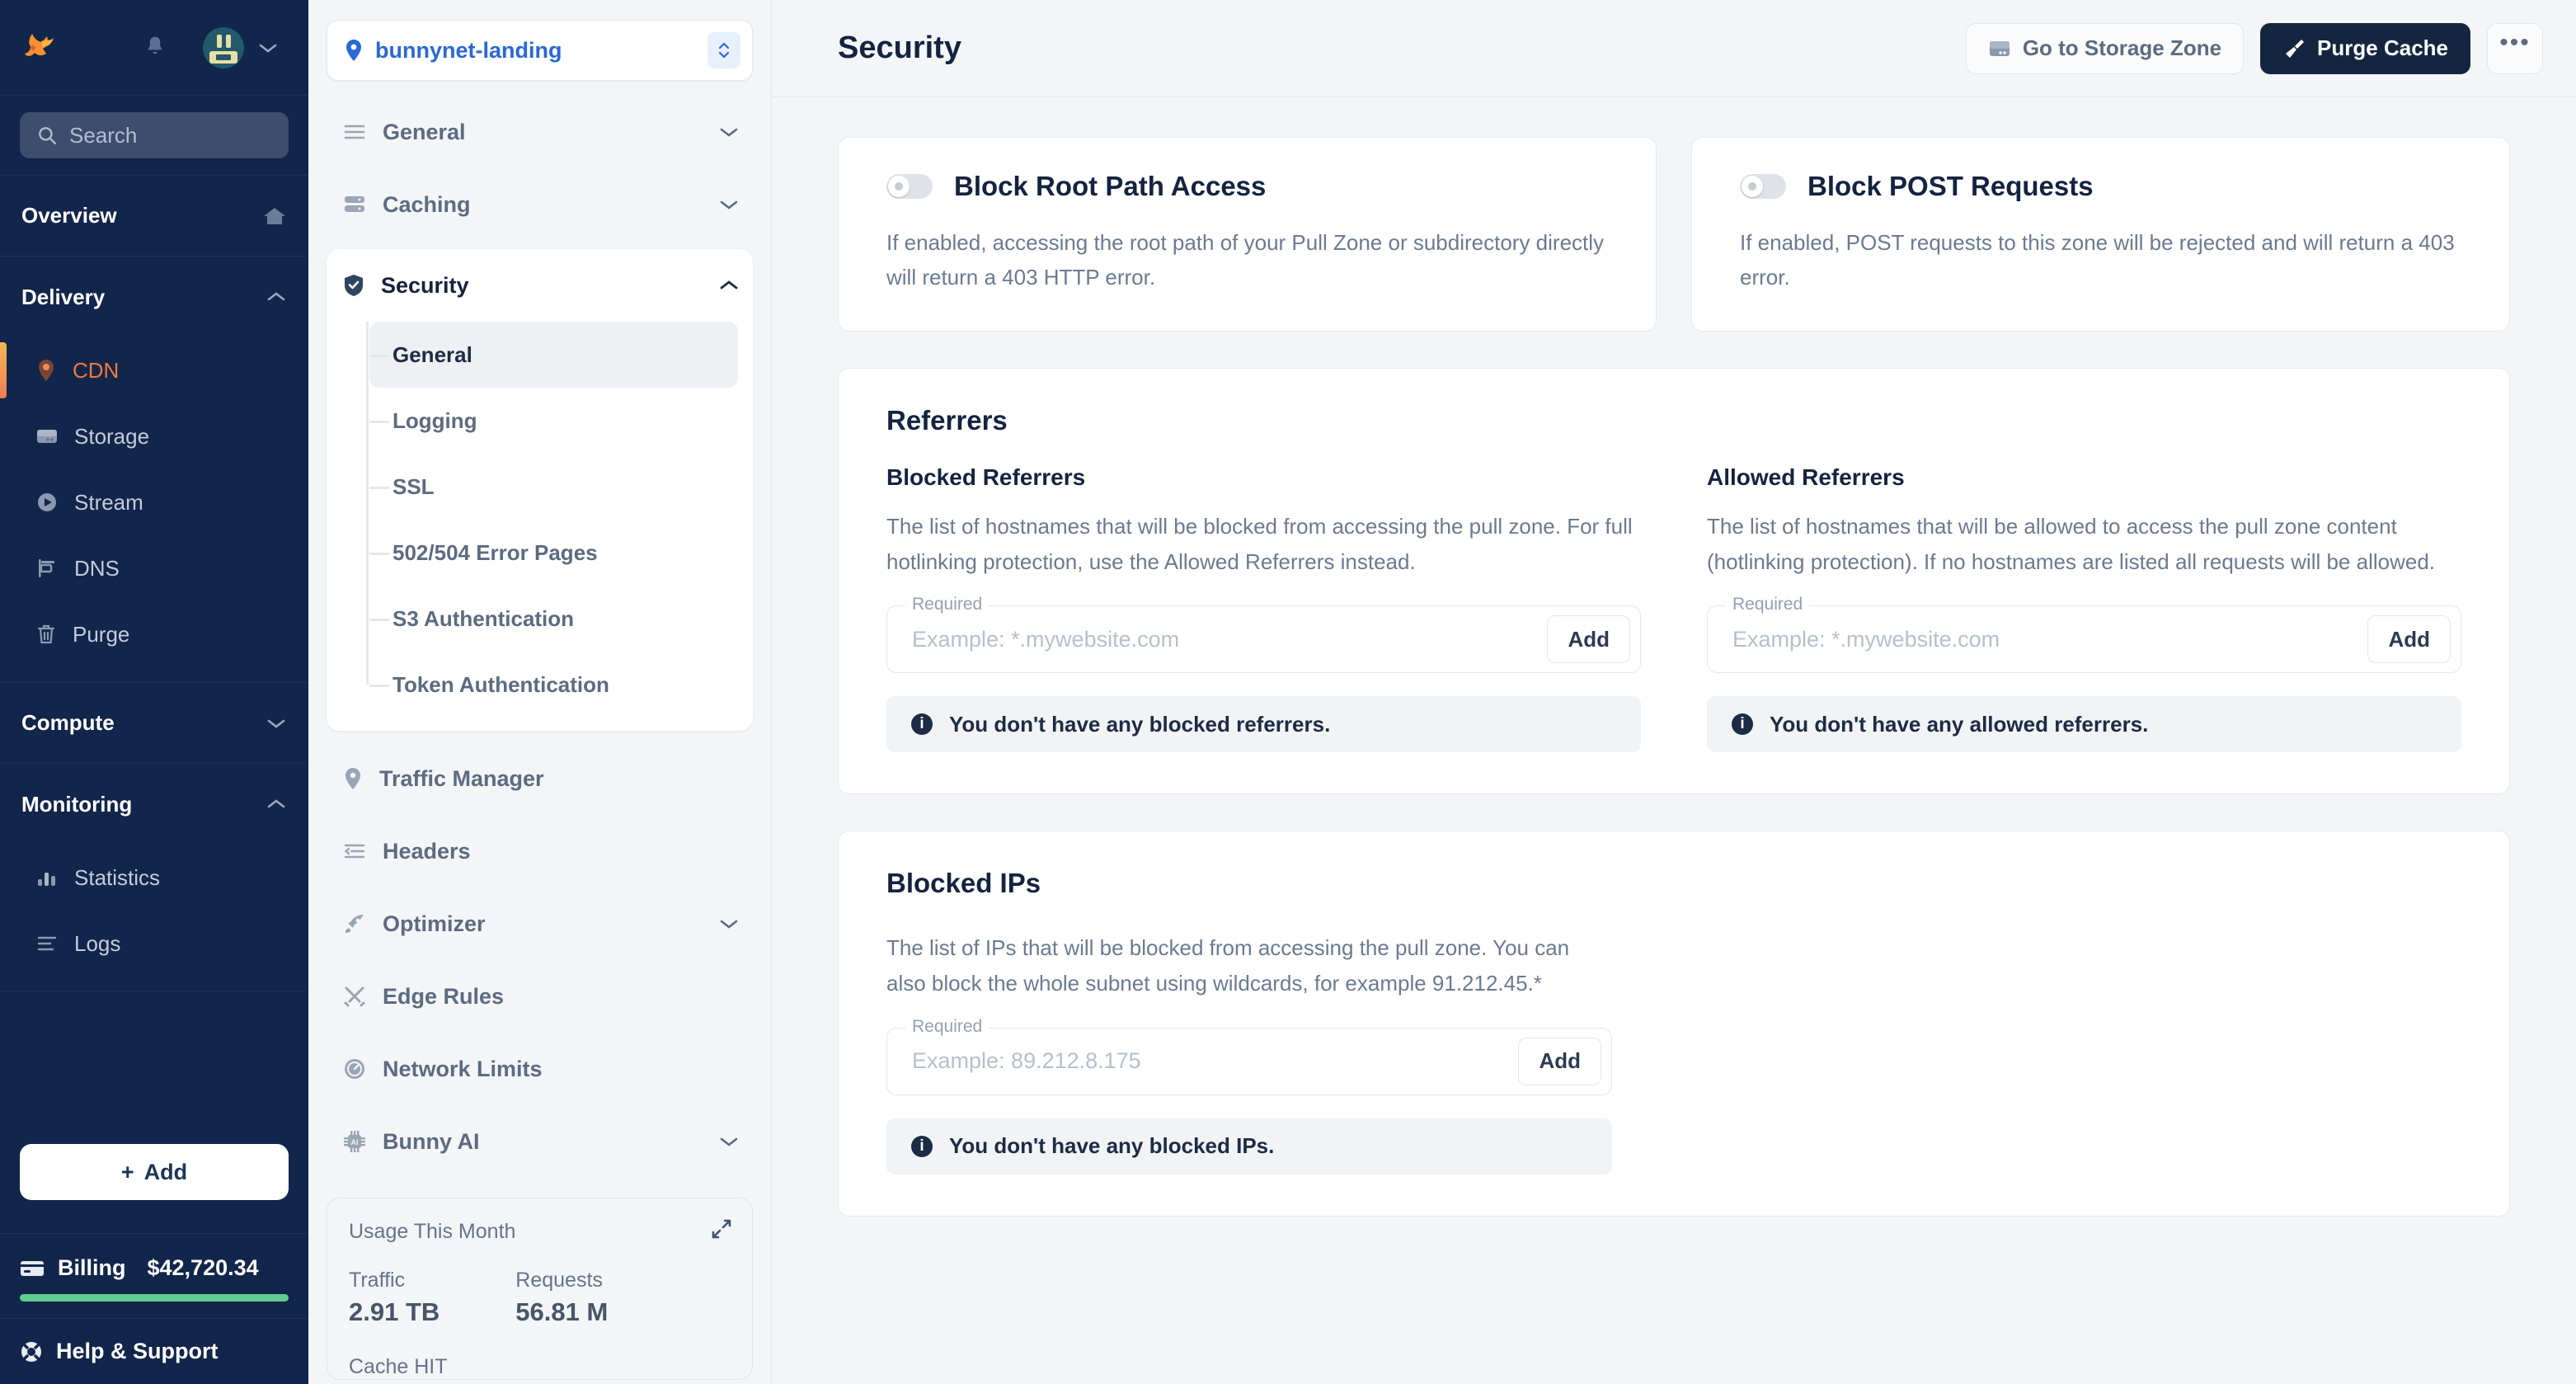 This screenshot has height=1384, width=2576. Describe the element at coordinates (1559, 1061) in the screenshot. I see `blocked-ips-add-button: Add` at that location.